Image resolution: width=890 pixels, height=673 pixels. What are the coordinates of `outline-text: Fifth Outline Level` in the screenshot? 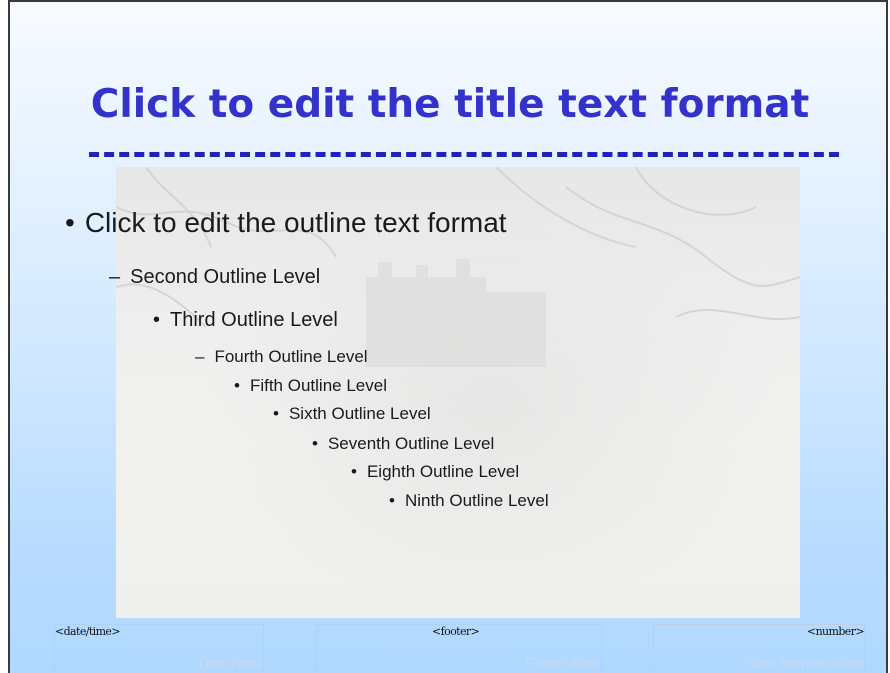 It's located at (318, 385).